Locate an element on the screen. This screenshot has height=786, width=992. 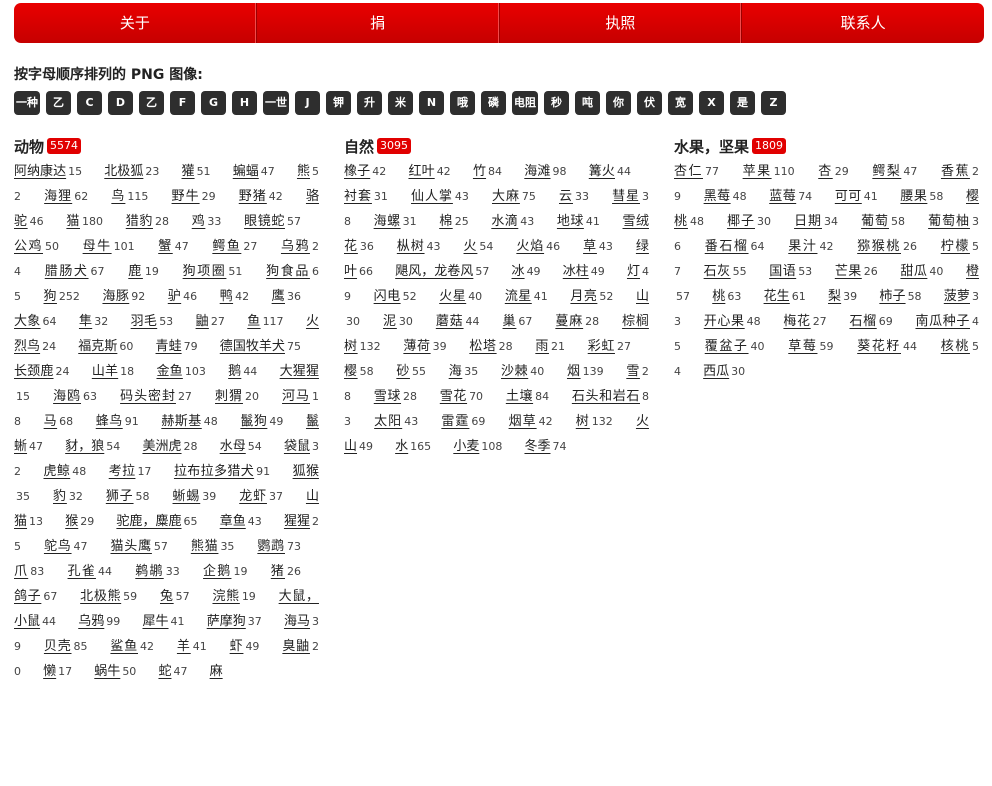
item-link: 草莓 is located at coordinates (802, 346).